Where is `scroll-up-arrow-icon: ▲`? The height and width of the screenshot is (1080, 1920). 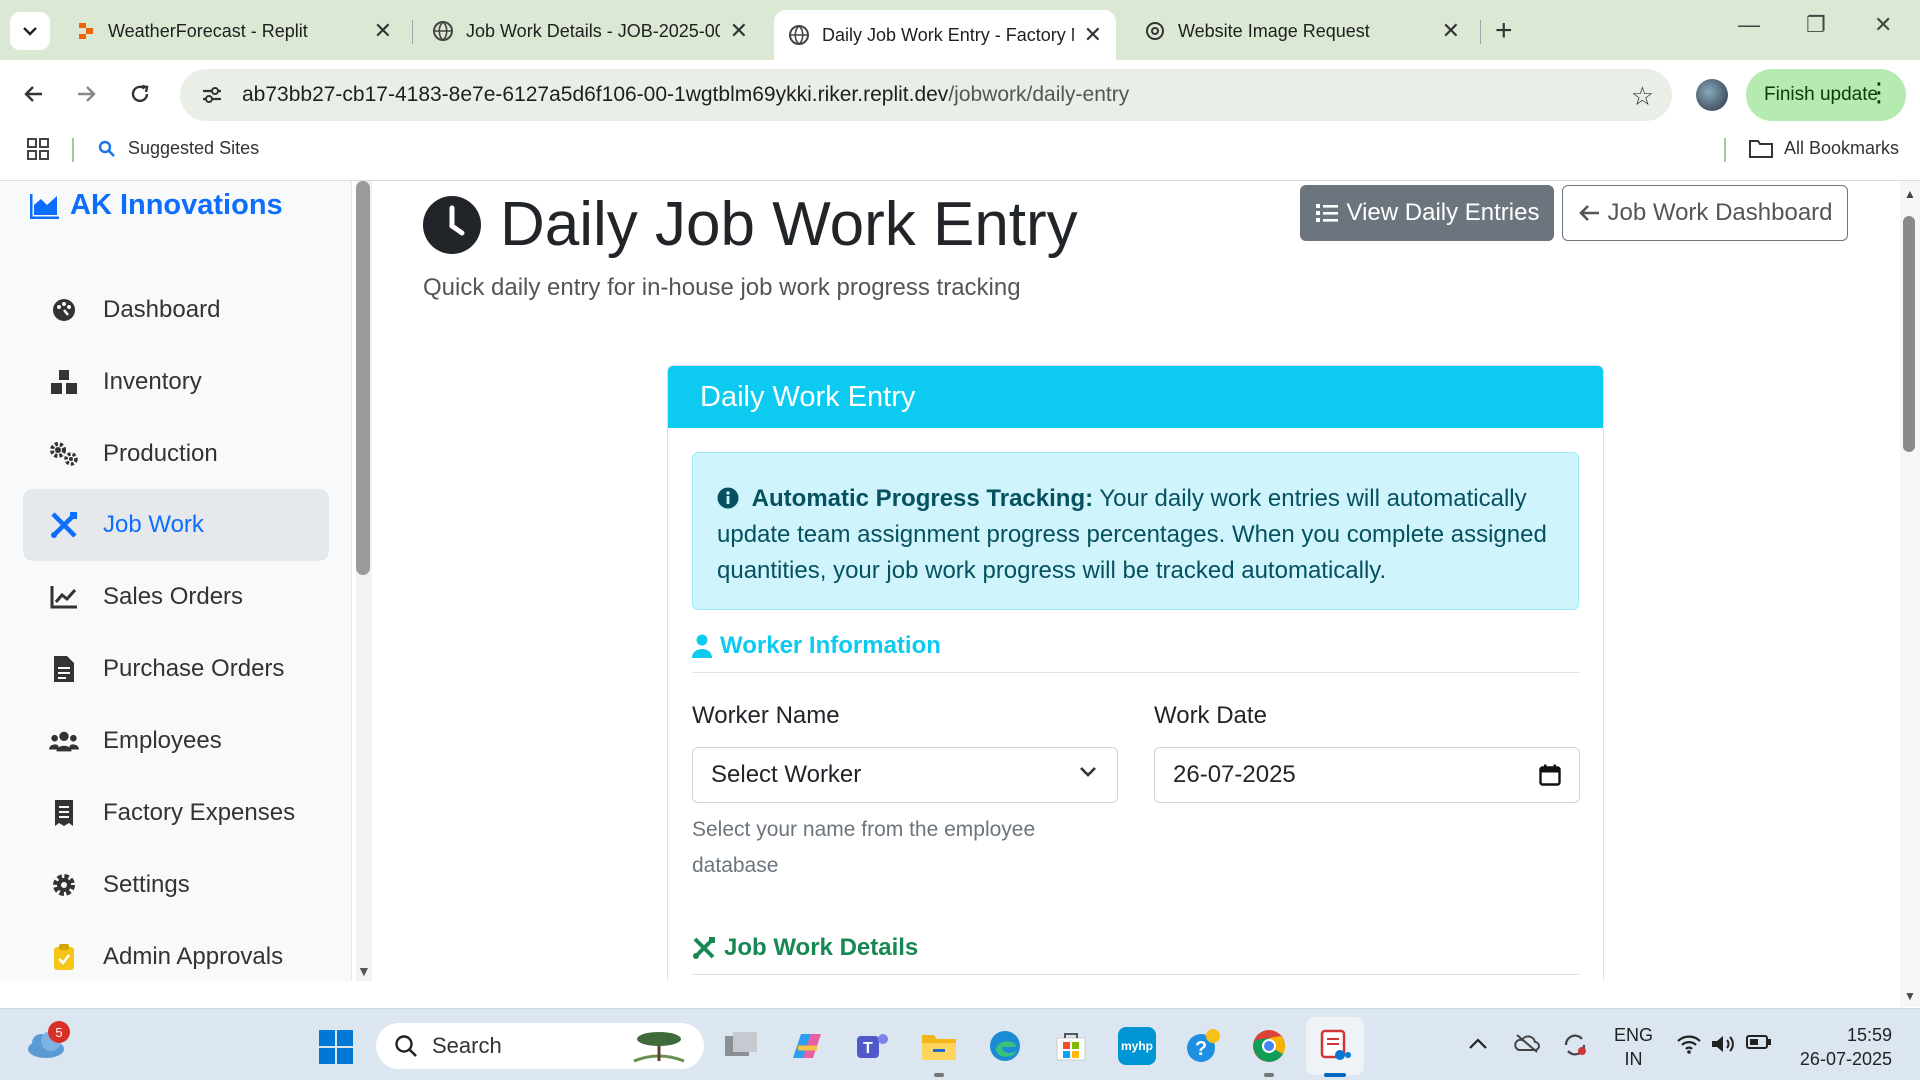 scroll-up-arrow-icon: ▲ is located at coordinates (1910, 194).